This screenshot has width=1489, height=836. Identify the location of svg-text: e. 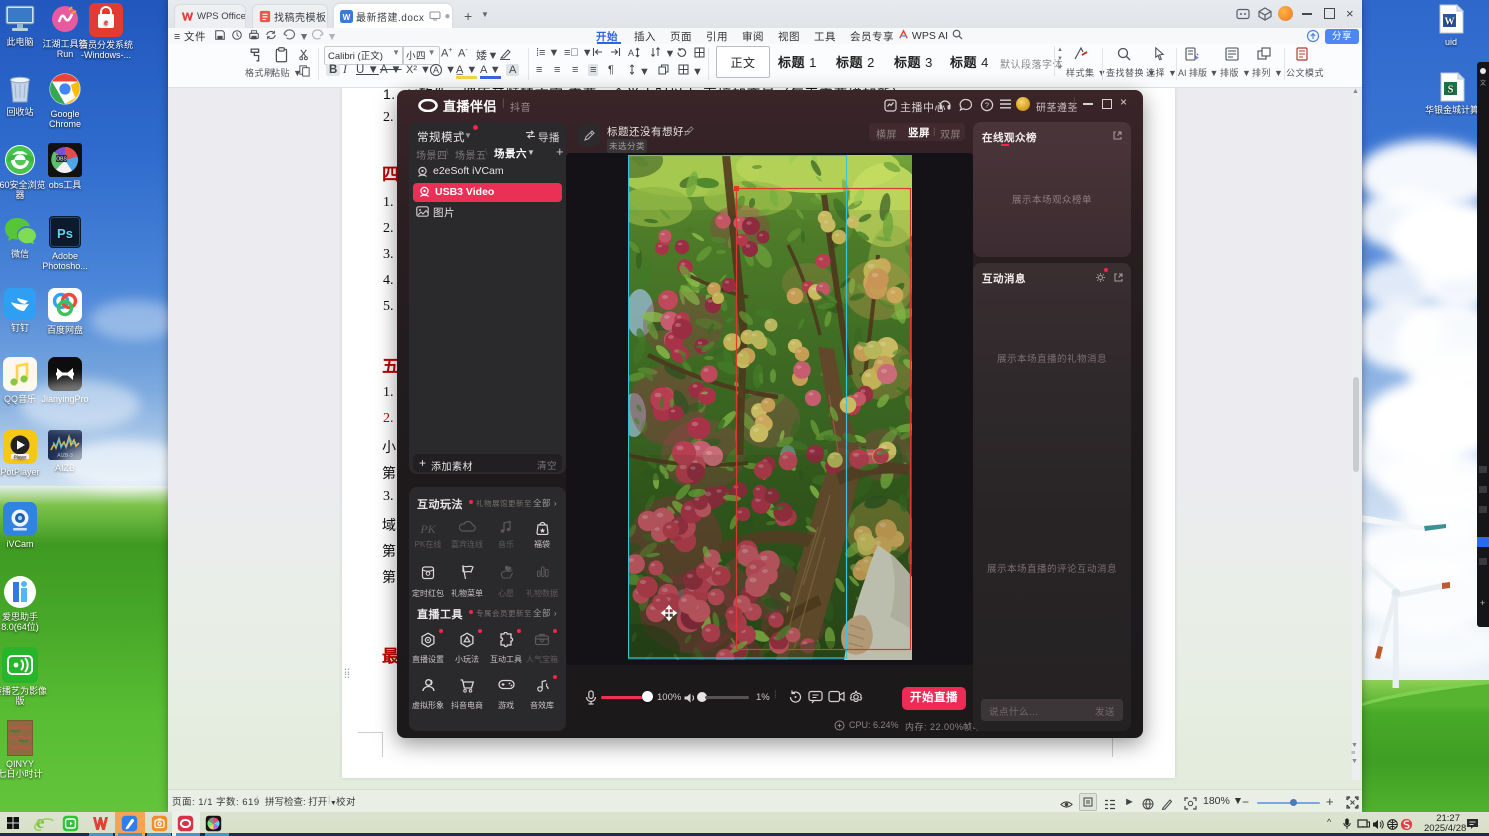
(106, 22).